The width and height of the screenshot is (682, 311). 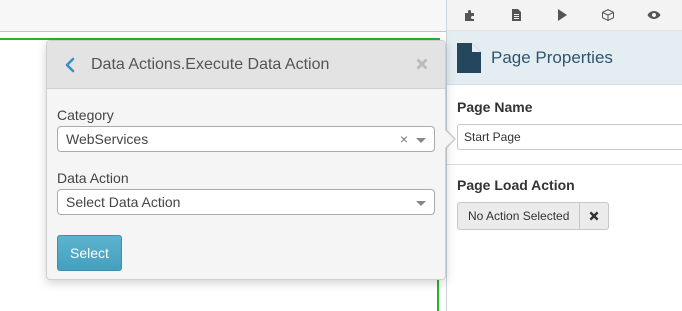 What do you see at coordinates (404, 139) in the screenshot?
I see `clear-icon: ×` at bounding box center [404, 139].